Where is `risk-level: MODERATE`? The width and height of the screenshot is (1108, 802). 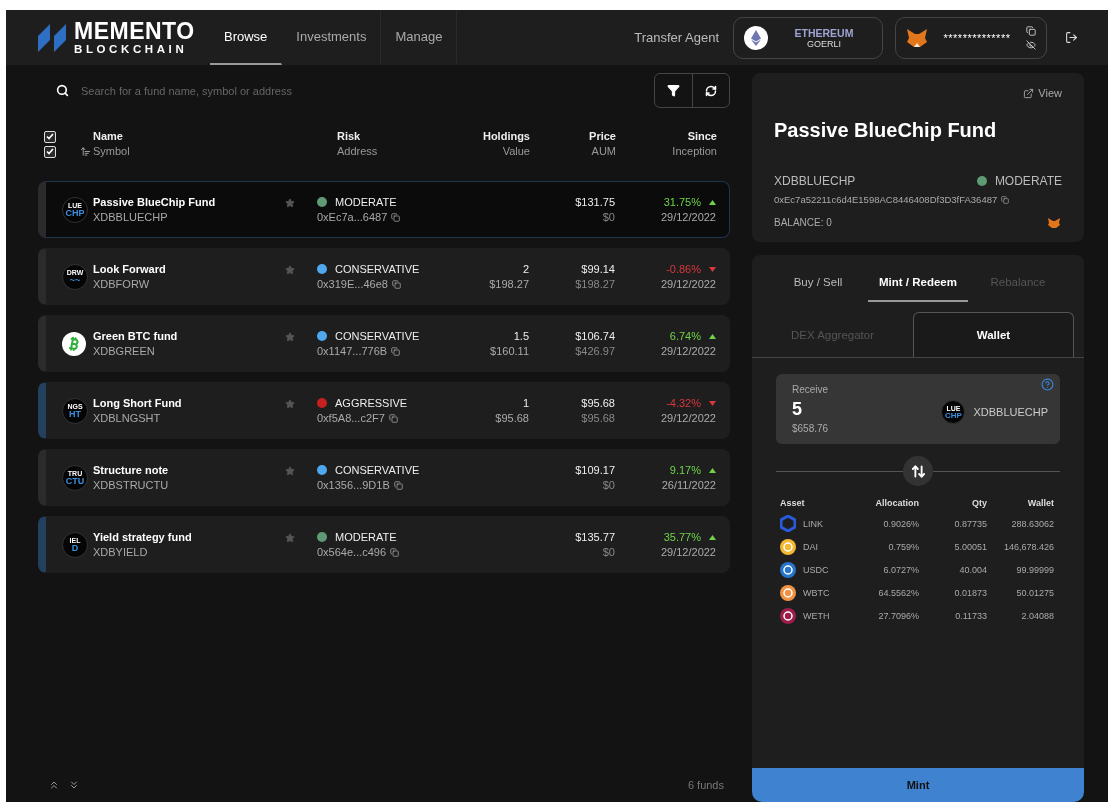 risk-level: MODERATE is located at coordinates (366, 202).